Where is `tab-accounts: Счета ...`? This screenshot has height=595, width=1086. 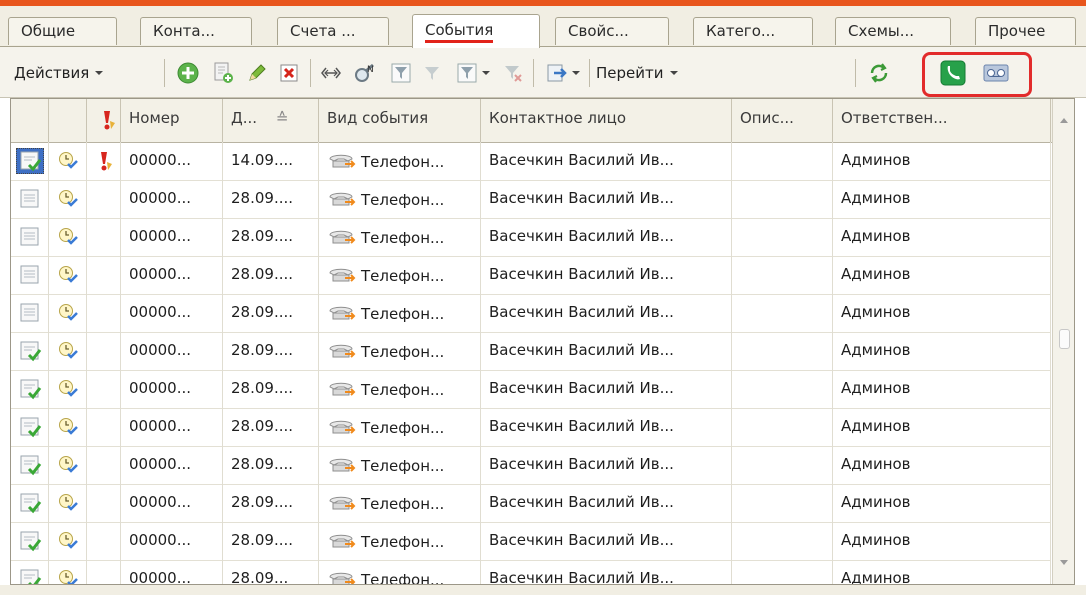
tab-accounts: Счета ... is located at coordinates (333, 31).